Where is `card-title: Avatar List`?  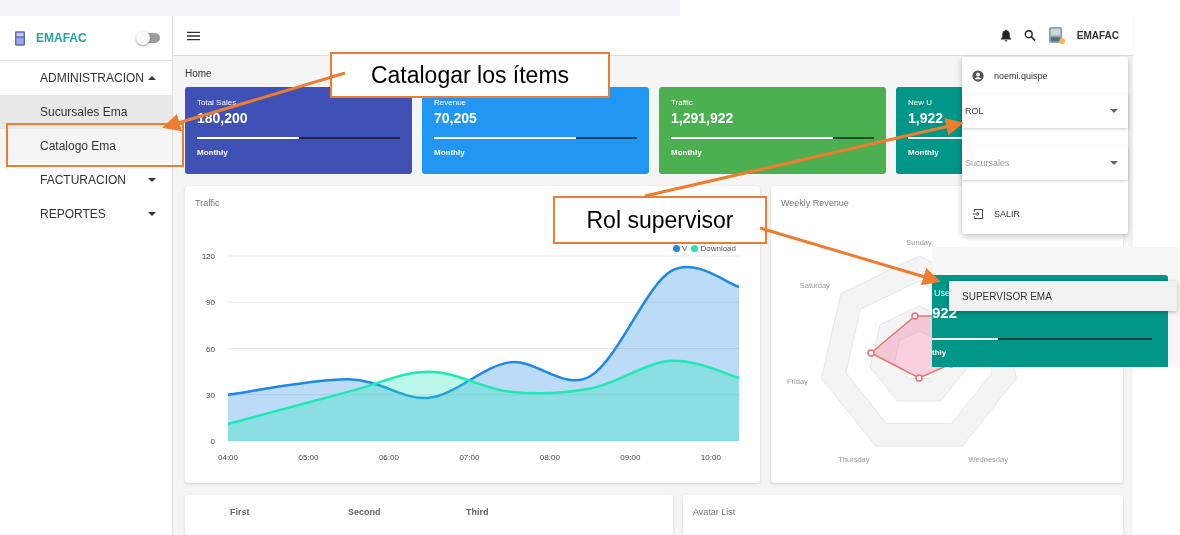 card-title: Avatar List is located at coordinates (714, 512).